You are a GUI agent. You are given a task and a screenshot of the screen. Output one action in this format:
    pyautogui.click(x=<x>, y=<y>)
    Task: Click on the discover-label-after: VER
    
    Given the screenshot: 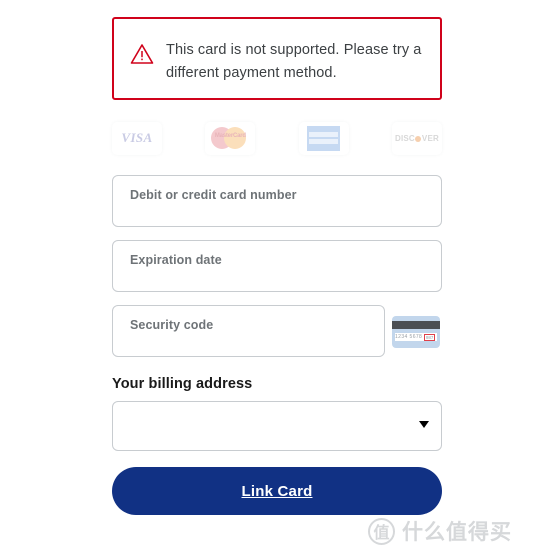 What is the action you would take?
    pyautogui.click(x=430, y=138)
    